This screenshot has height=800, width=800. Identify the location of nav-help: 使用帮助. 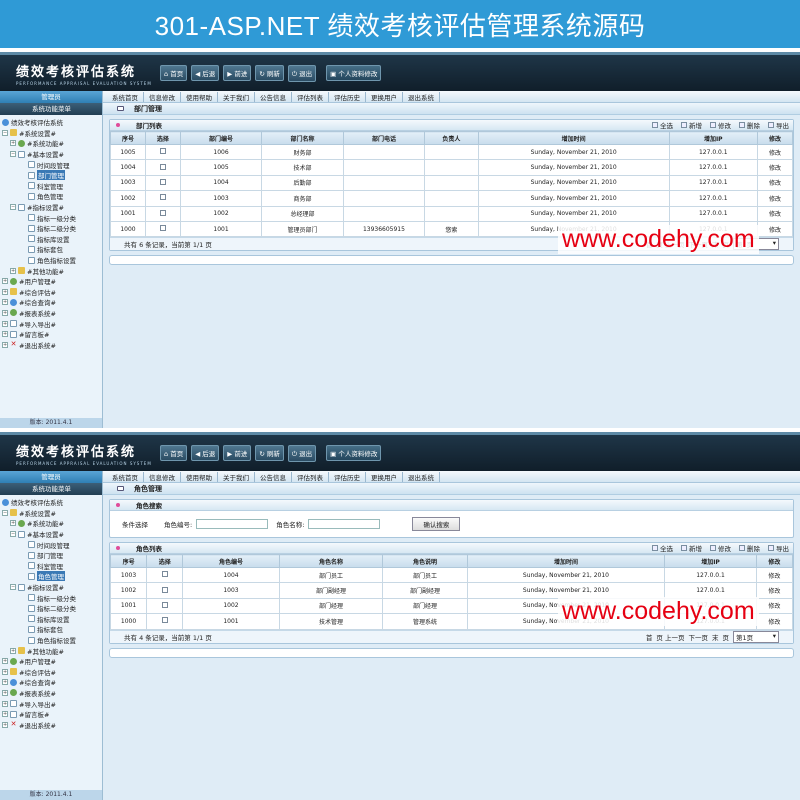
(199, 96).